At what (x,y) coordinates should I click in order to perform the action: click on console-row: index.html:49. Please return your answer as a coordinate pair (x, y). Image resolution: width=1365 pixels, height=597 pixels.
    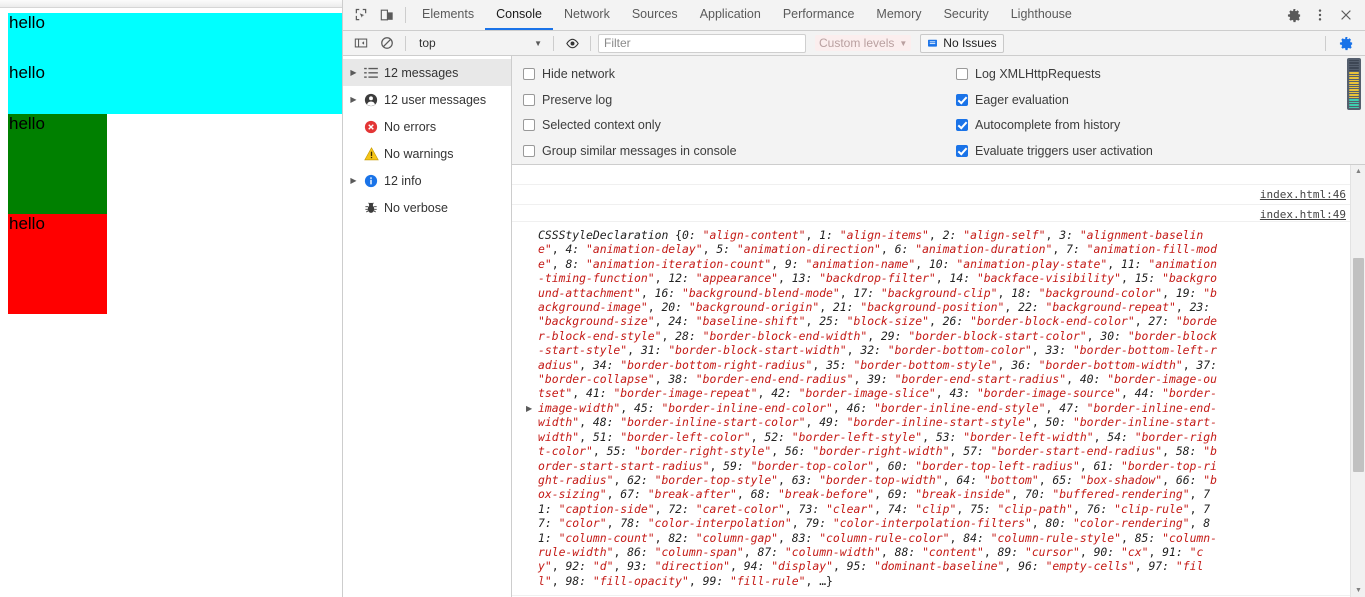
    Looking at the image, I should click on (931, 213).